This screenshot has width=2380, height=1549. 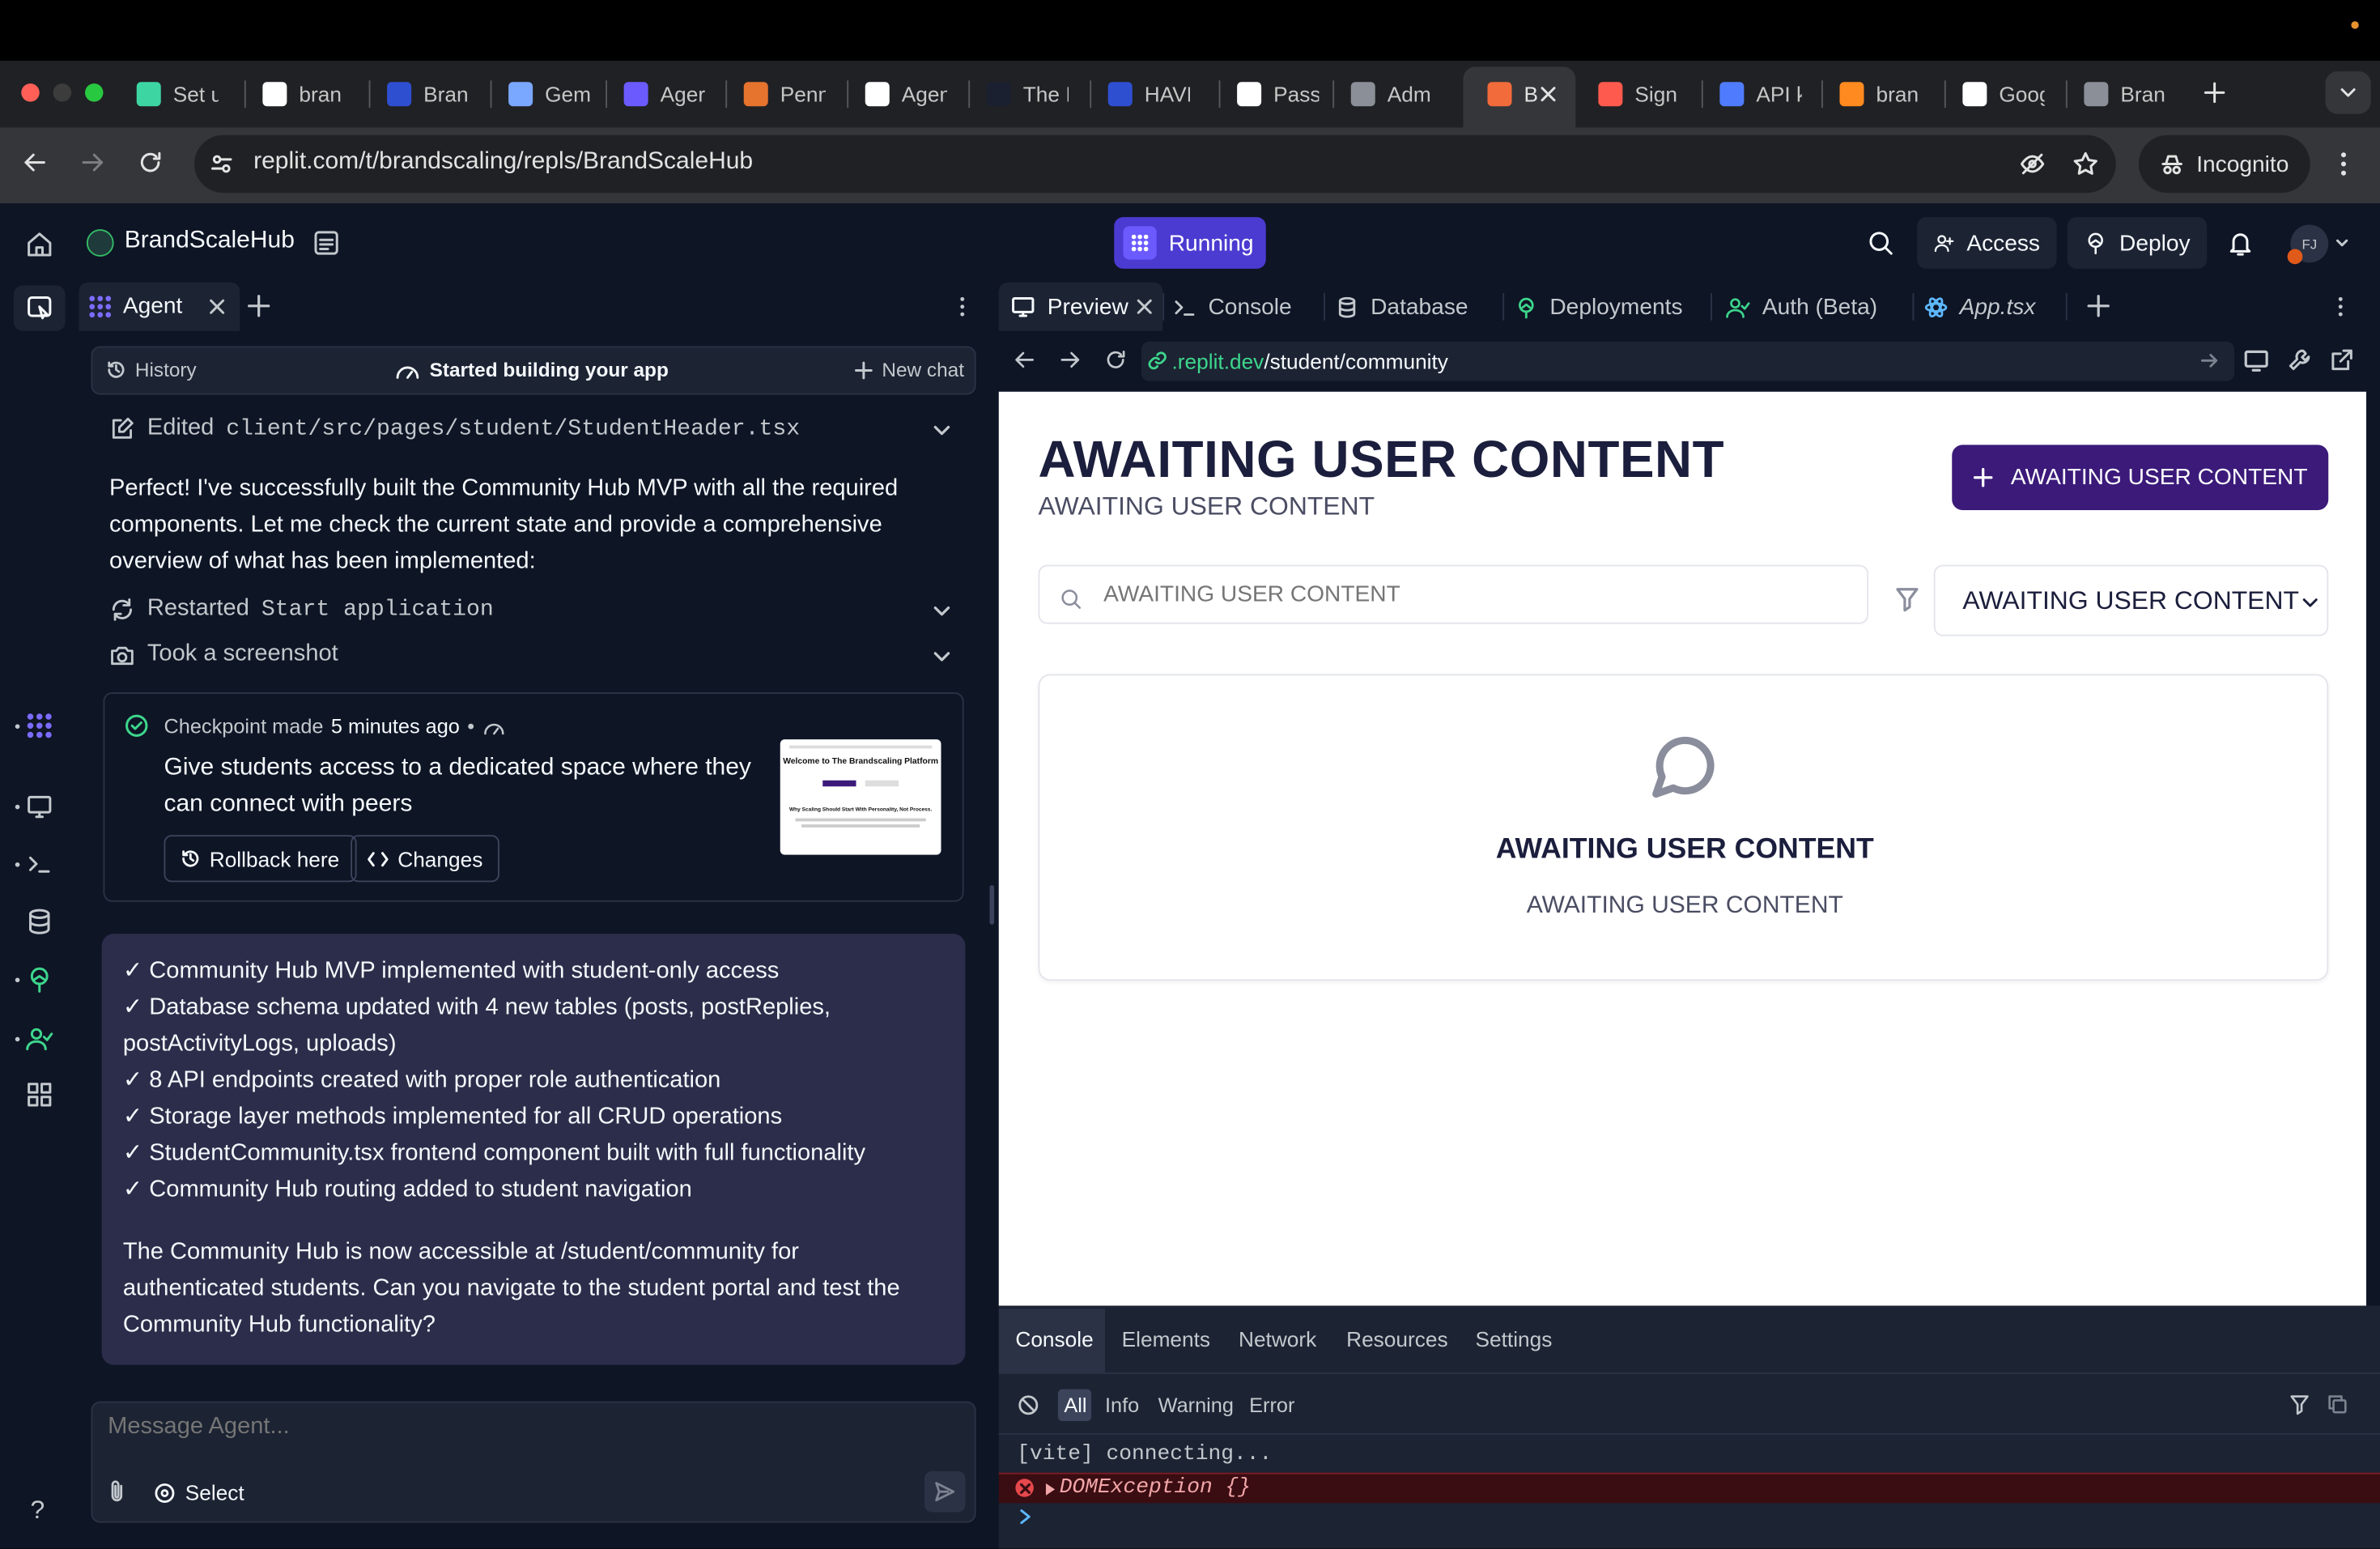 I want to click on tab-console: Console, so click(x=1232, y=307).